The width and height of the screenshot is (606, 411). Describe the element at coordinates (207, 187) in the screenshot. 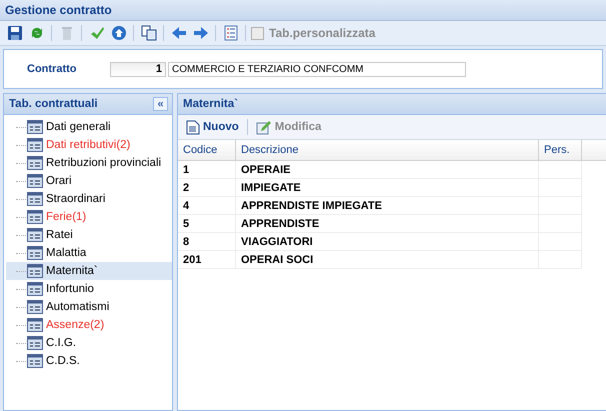

I see `table-cell: 2` at that location.